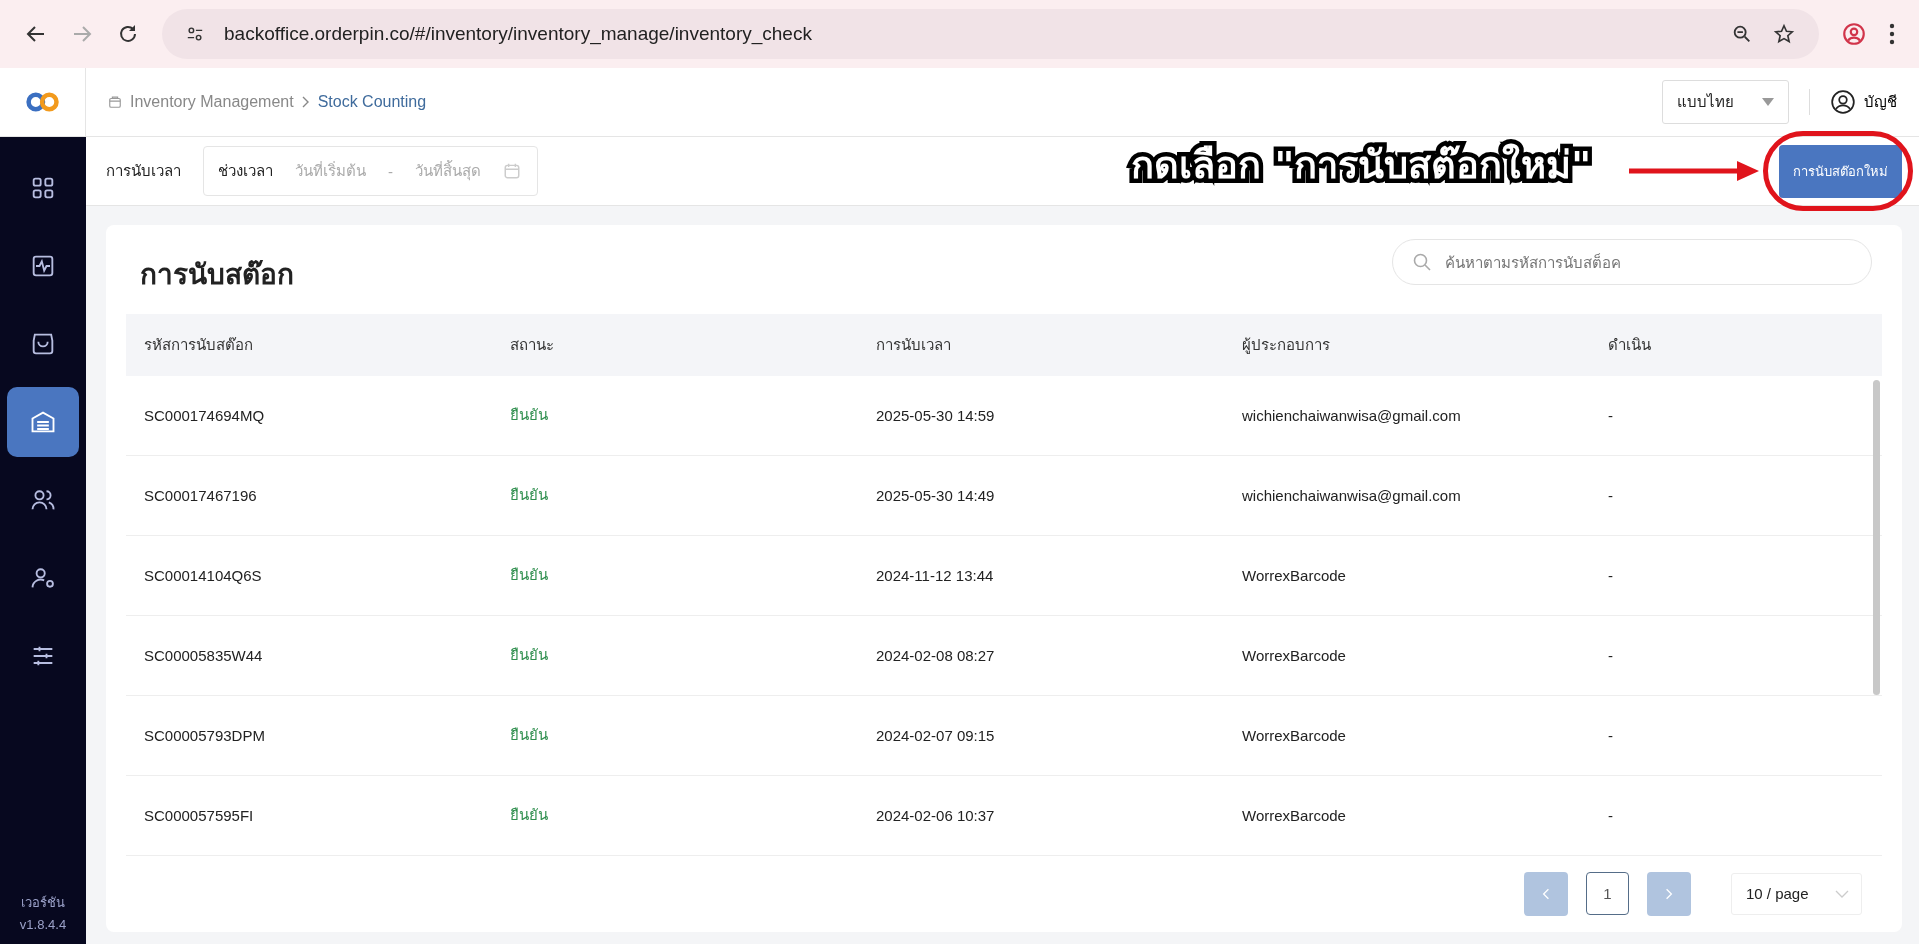  Describe the element at coordinates (43, 903) in the screenshot. I see `version-label: เวอร์ชัน` at that location.